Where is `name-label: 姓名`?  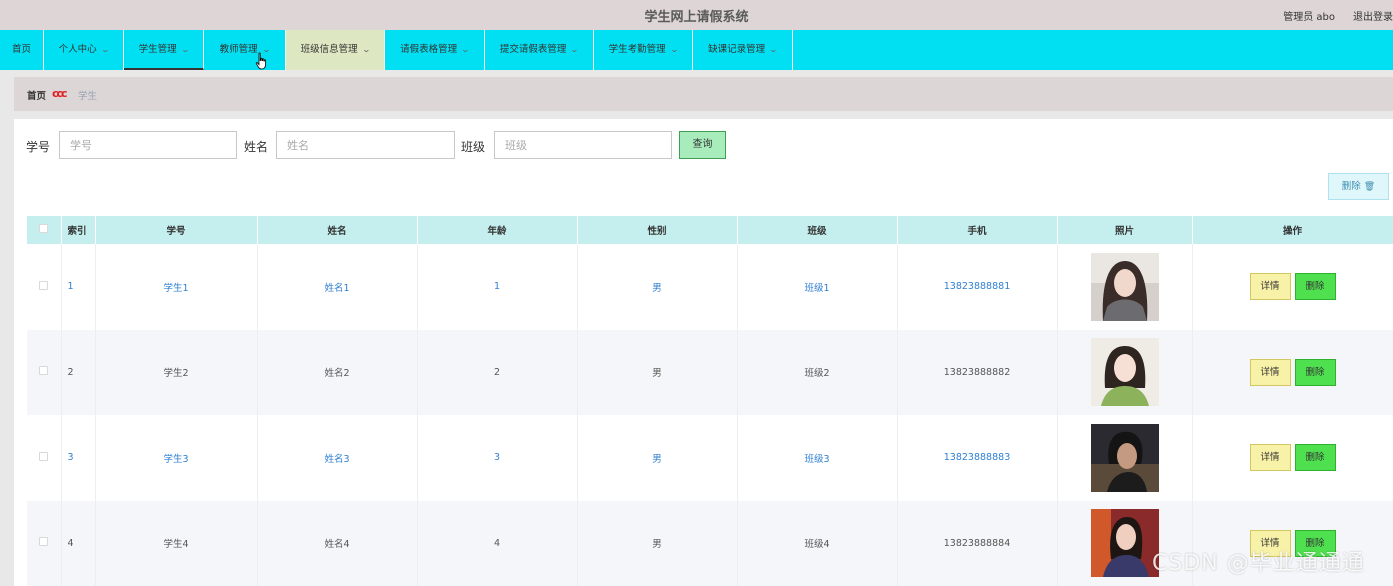
name-label: 姓名 is located at coordinates (256, 147).